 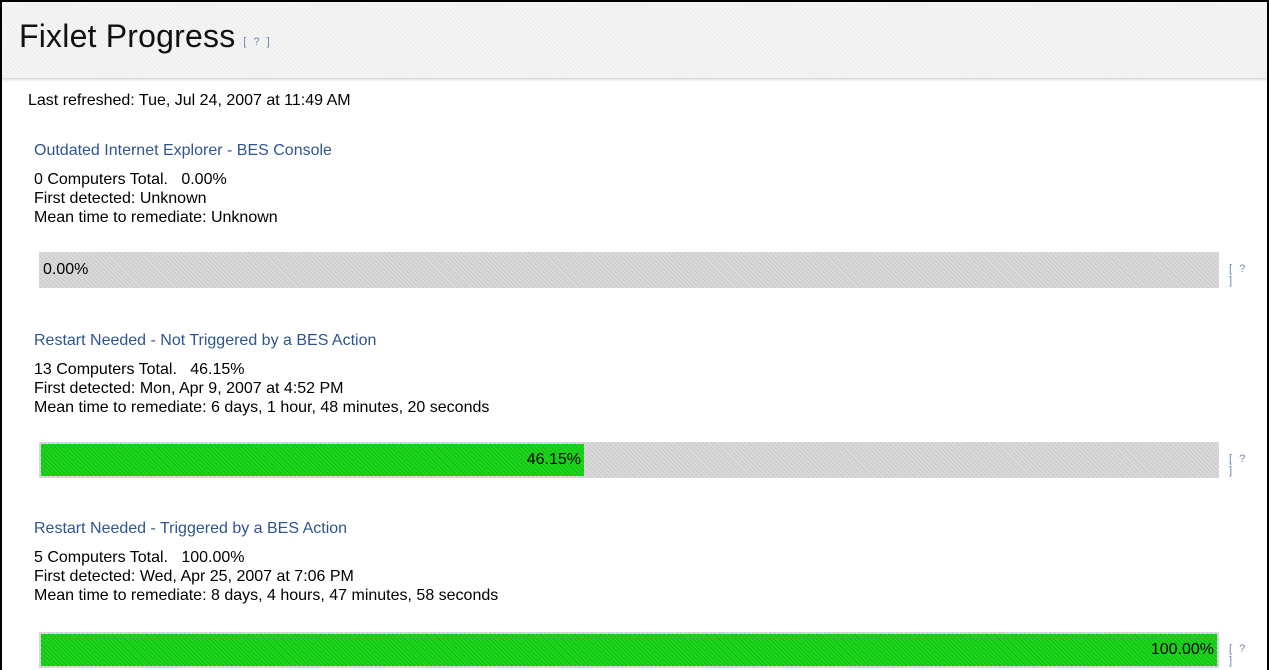 What do you see at coordinates (156, 217) in the screenshot?
I see `mean-time-text: Mean time to remediate: Unknown` at bounding box center [156, 217].